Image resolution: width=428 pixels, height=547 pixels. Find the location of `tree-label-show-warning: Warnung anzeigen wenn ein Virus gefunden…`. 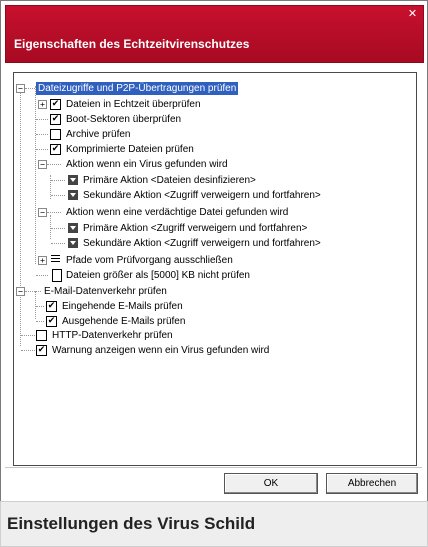

tree-label-show-warning: Warnung anzeigen wenn ein Virus gefunden… is located at coordinates (161, 350).